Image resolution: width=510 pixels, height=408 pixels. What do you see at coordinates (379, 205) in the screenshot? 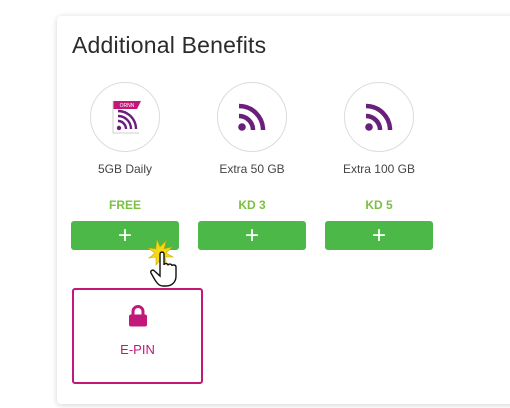
I see `benefit-price: KD 5` at bounding box center [379, 205].